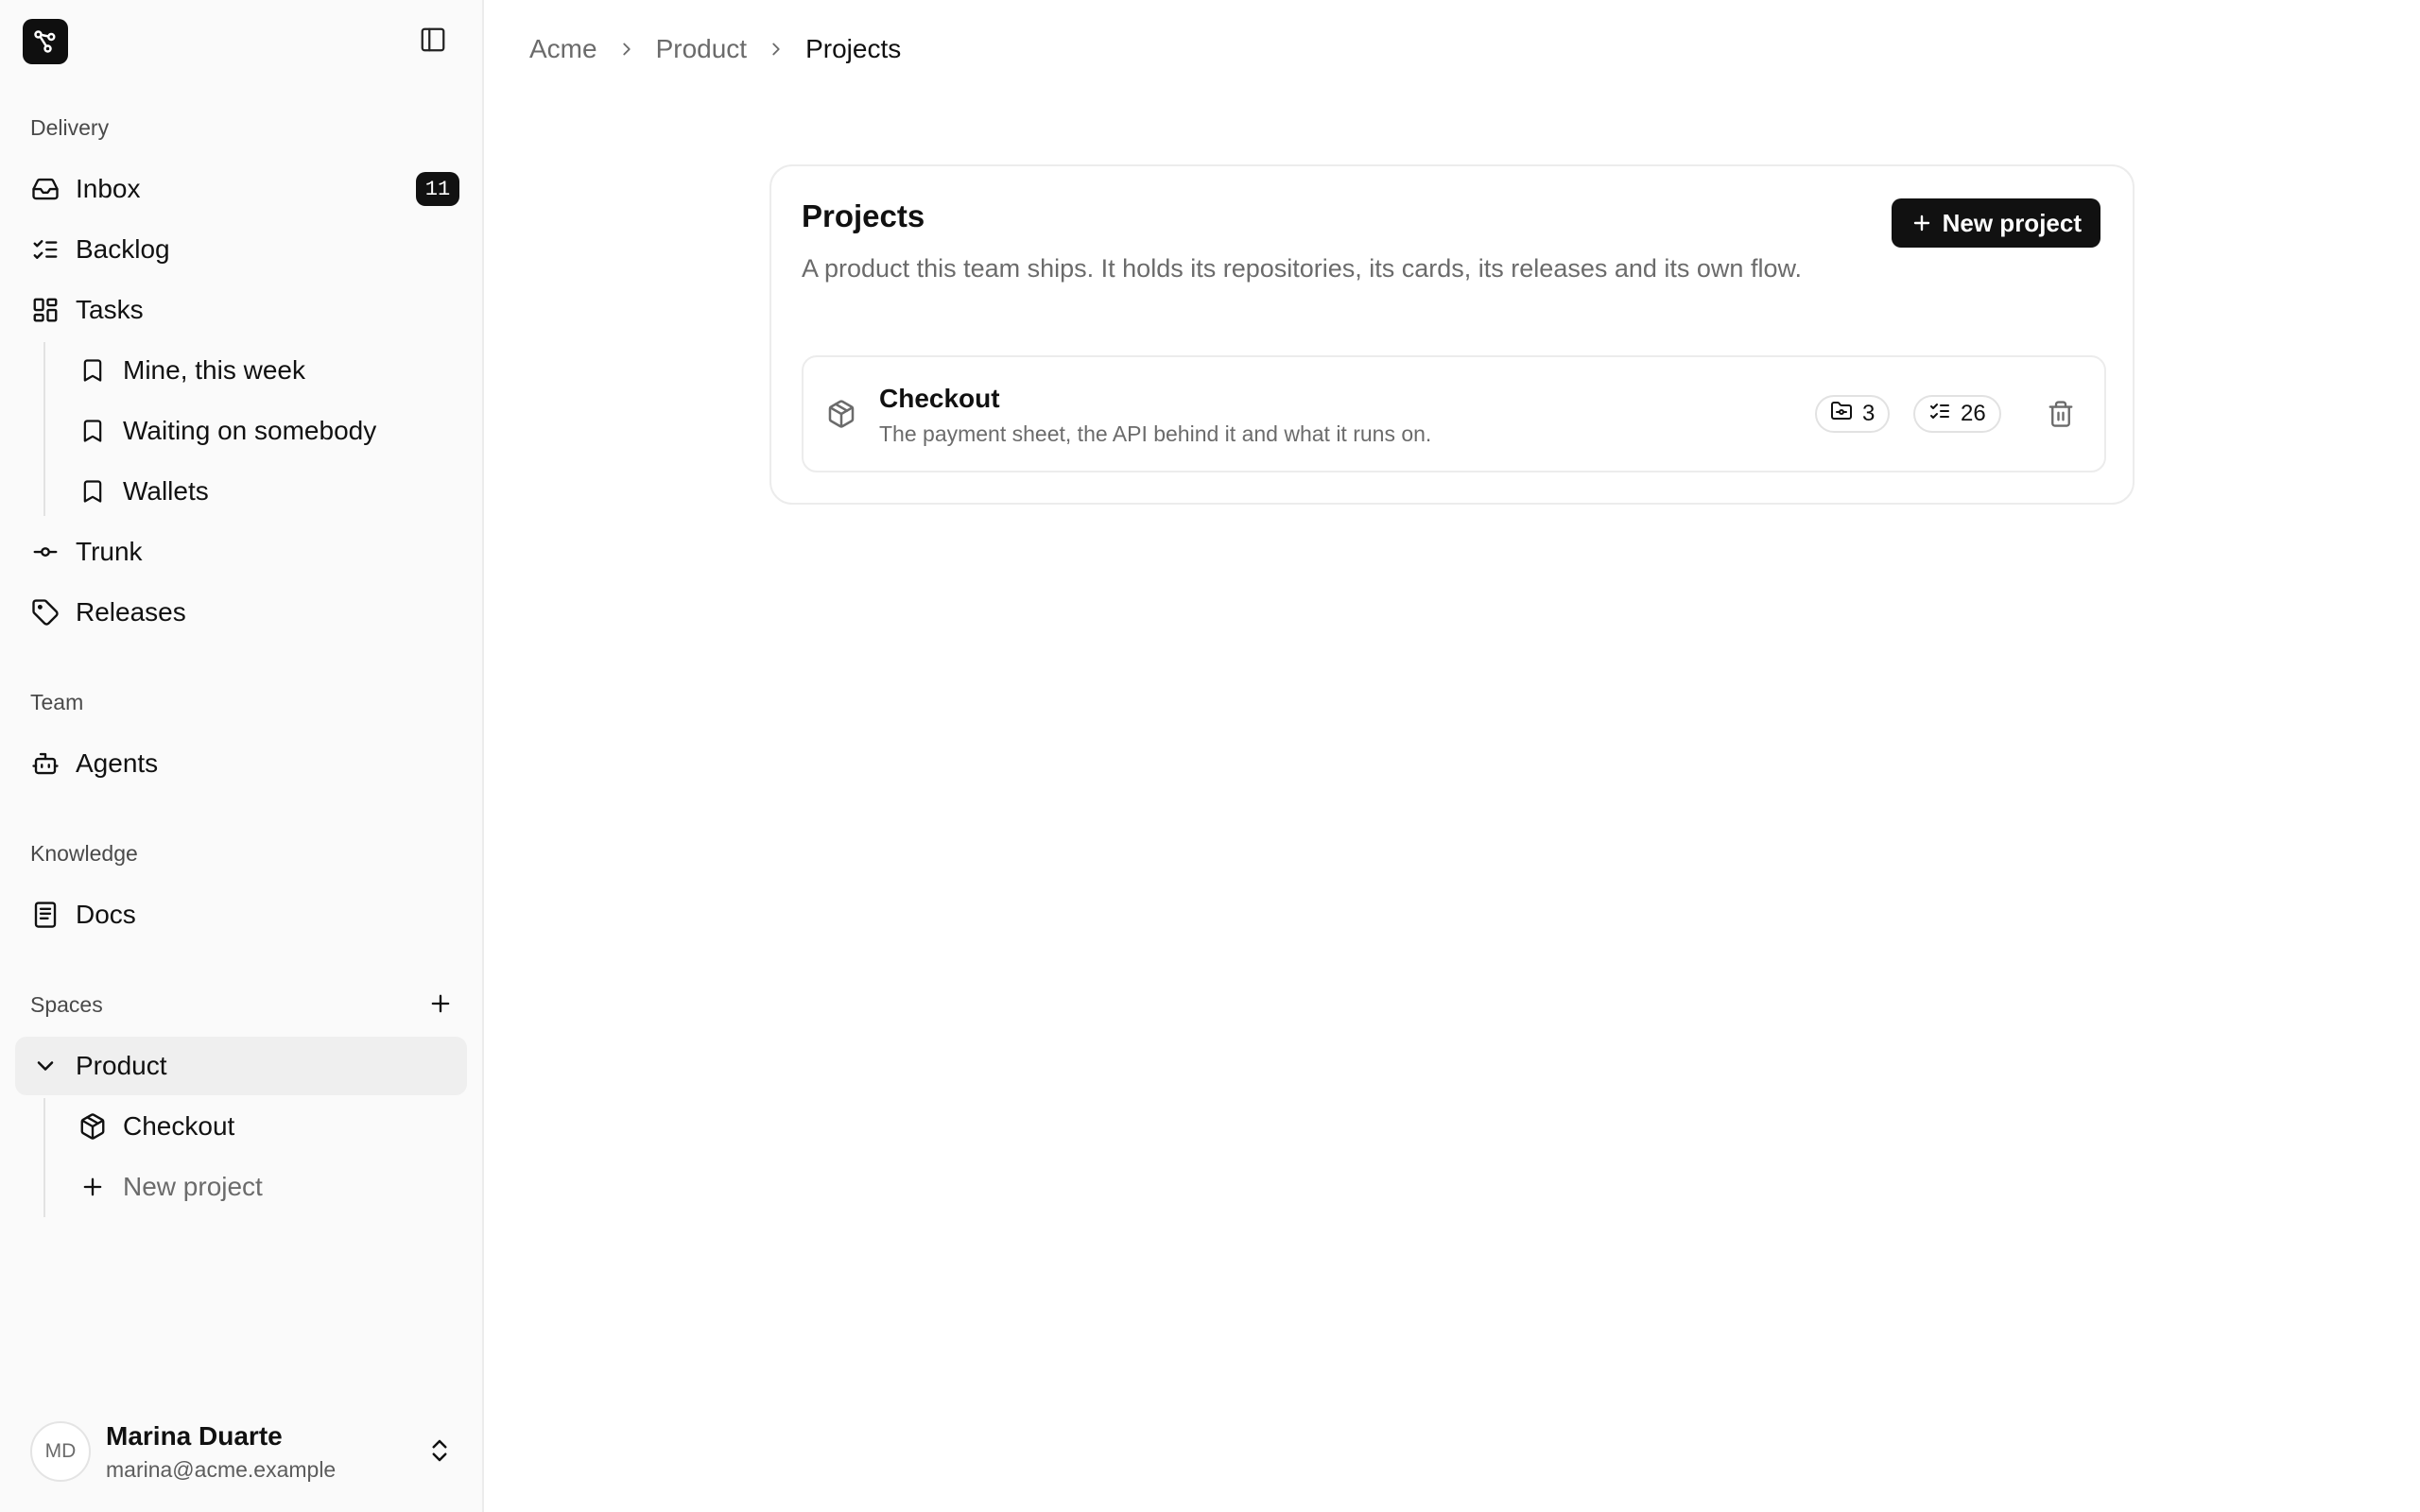  Describe the element at coordinates (241, 1451) in the screenshot. I see `user-menu: MD Marina Duarte marina@acme.example` at that location.